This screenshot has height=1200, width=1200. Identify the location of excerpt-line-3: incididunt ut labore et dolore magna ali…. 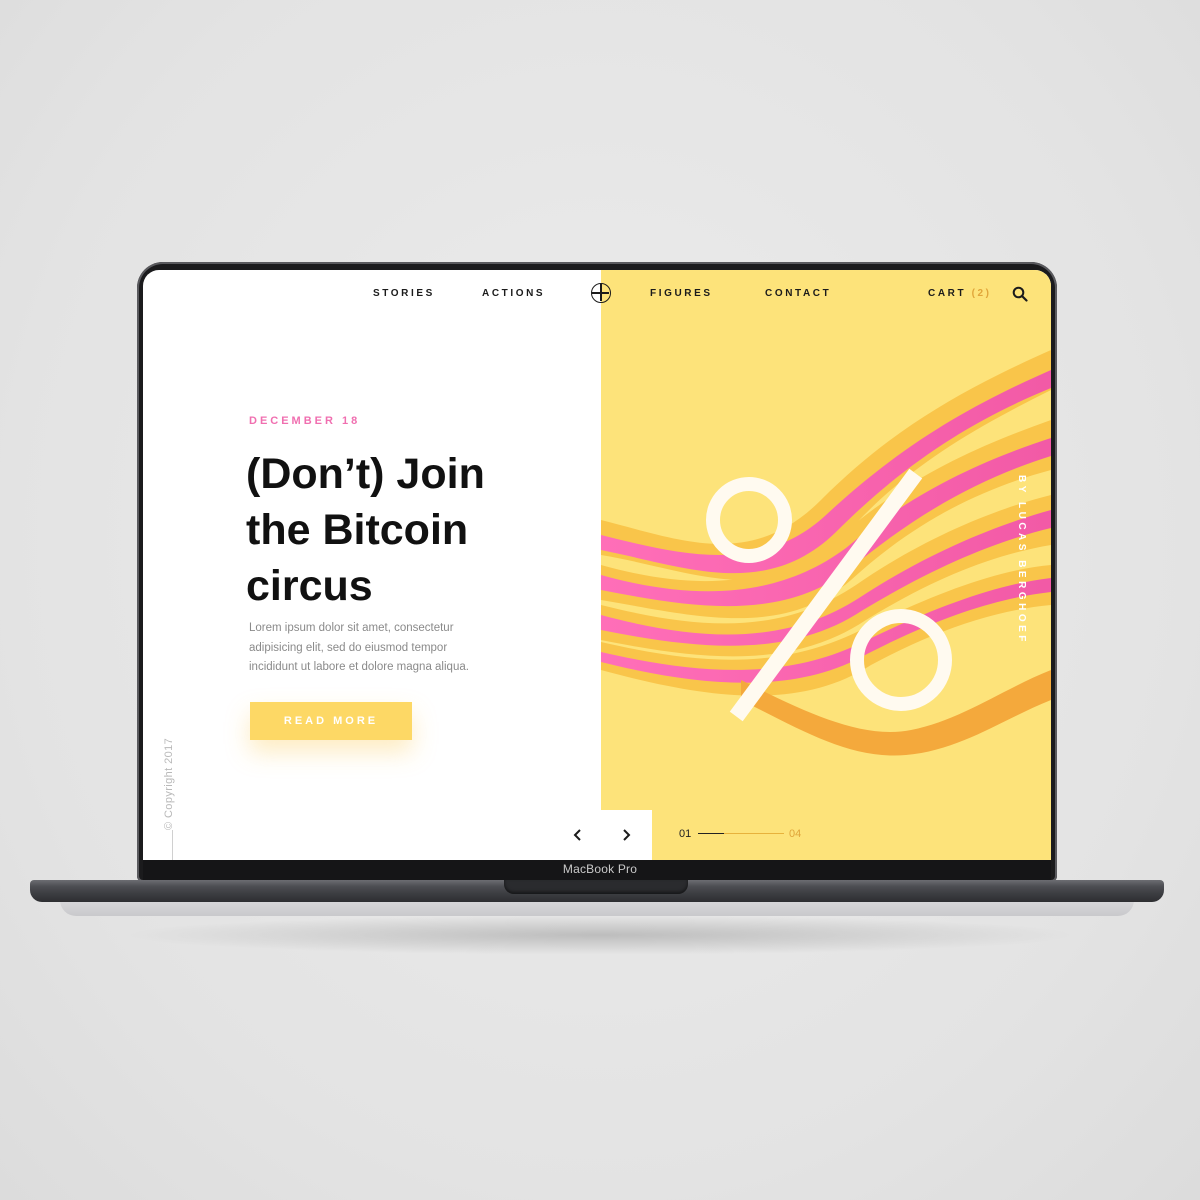
(359, 667).